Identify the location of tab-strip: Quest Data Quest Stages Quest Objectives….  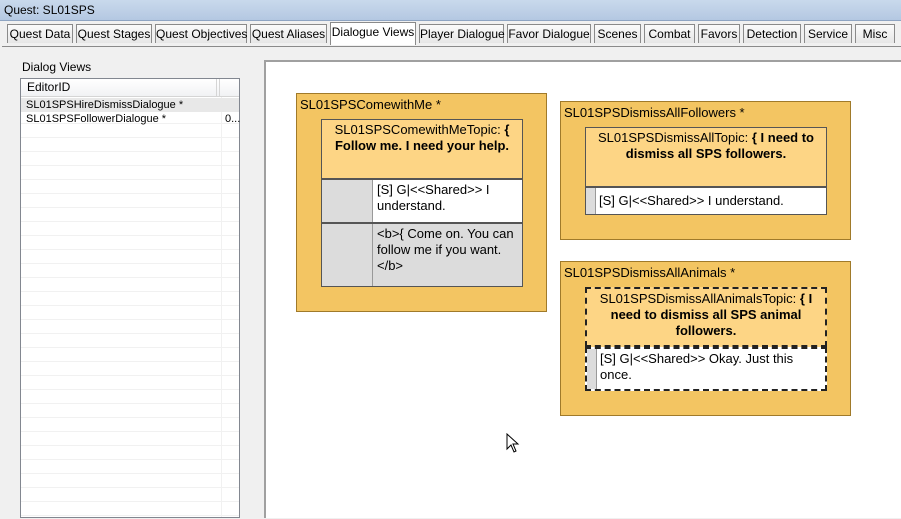
(450, 33).